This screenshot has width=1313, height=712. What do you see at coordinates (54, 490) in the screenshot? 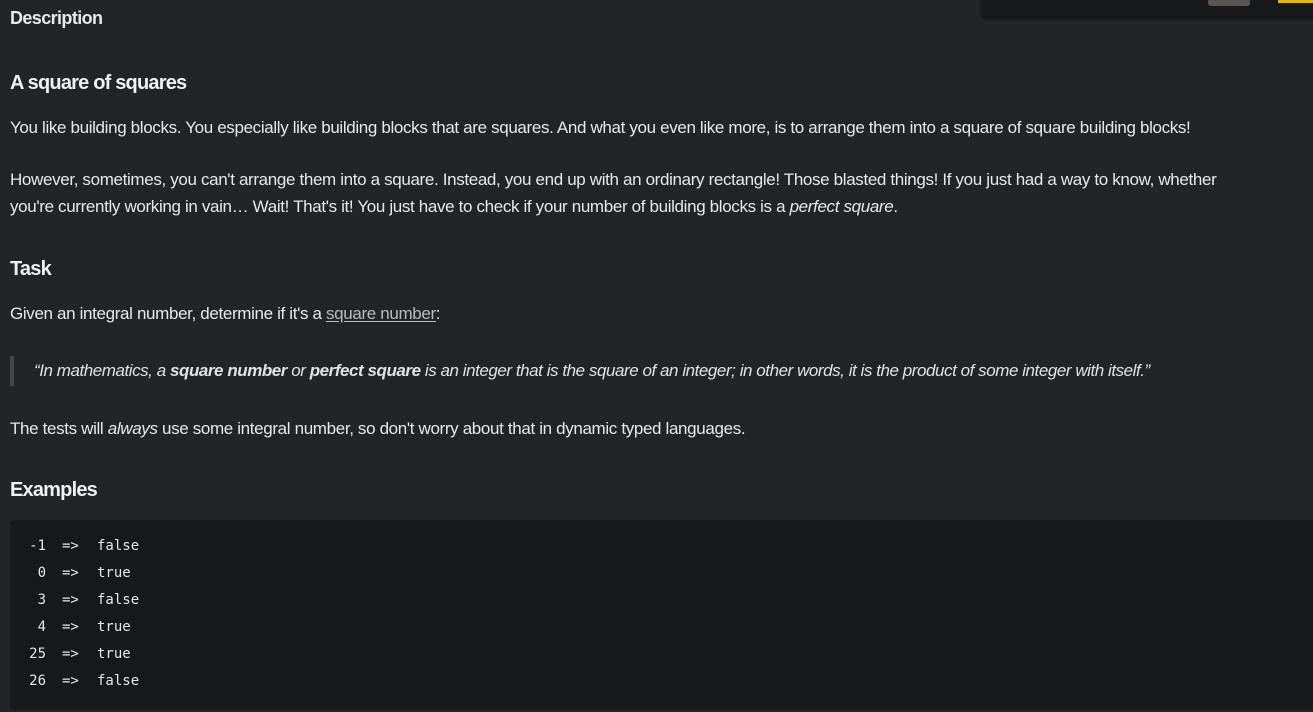
I see `examples-heading: Examples` at bounding box center [54, 490].